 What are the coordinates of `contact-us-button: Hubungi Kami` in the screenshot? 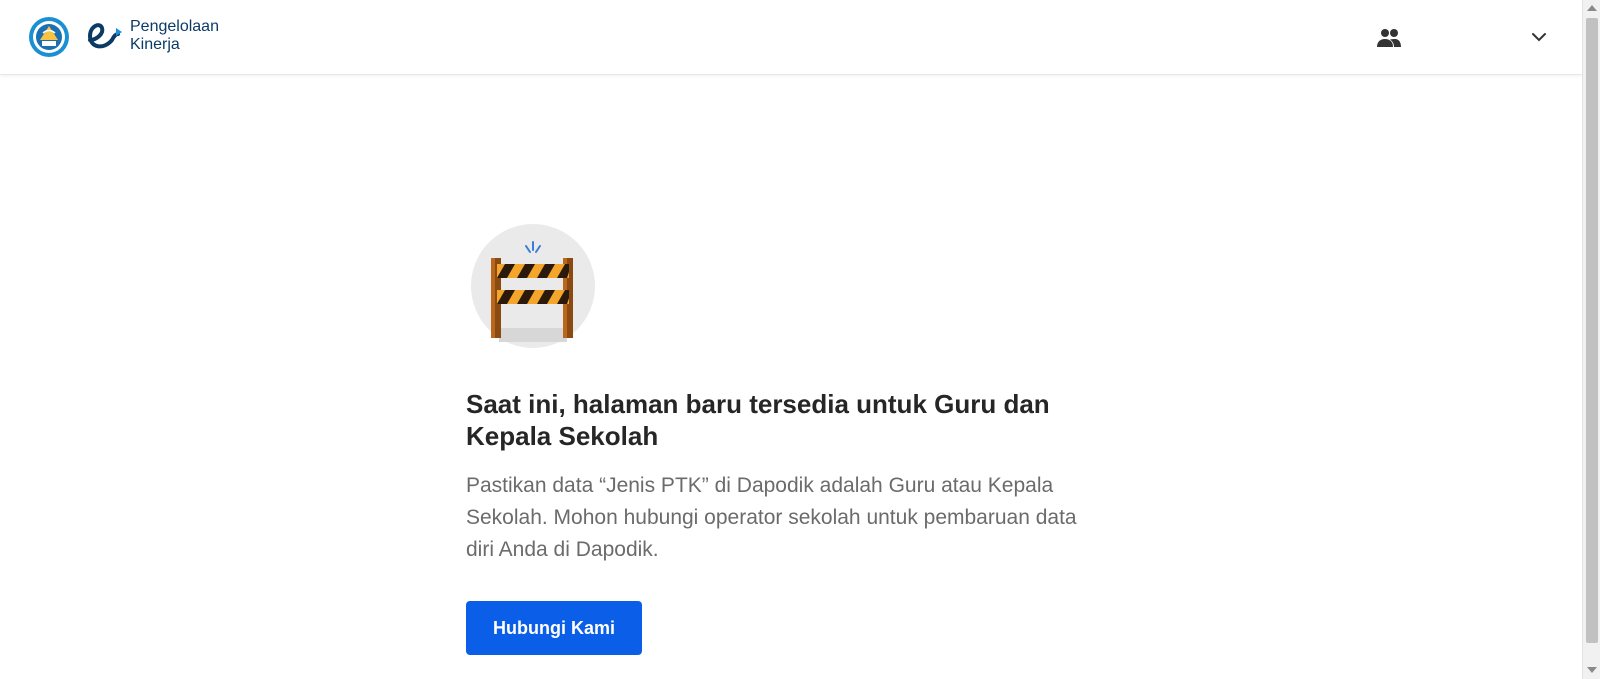 It's located at (554, 628).